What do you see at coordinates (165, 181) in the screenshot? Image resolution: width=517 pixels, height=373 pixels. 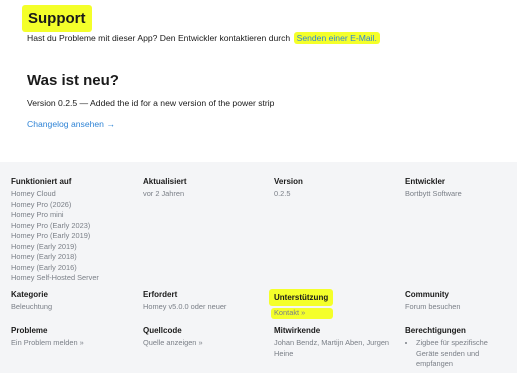 I see `updated-label: Aktualisiert` at bounding box center [165, 181].